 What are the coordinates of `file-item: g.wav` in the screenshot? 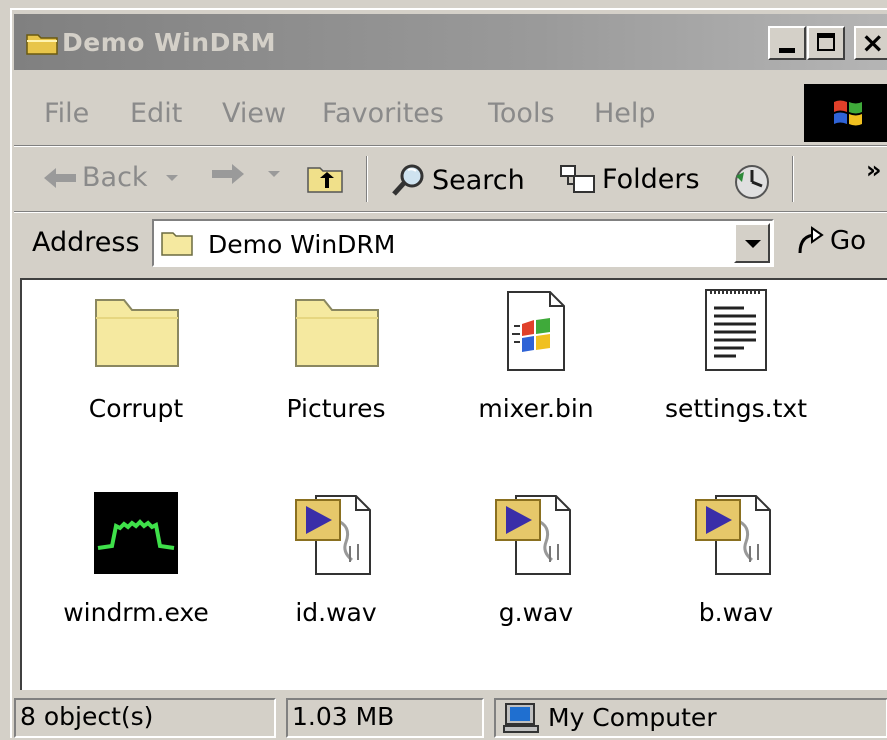 It's located at (536, 558).